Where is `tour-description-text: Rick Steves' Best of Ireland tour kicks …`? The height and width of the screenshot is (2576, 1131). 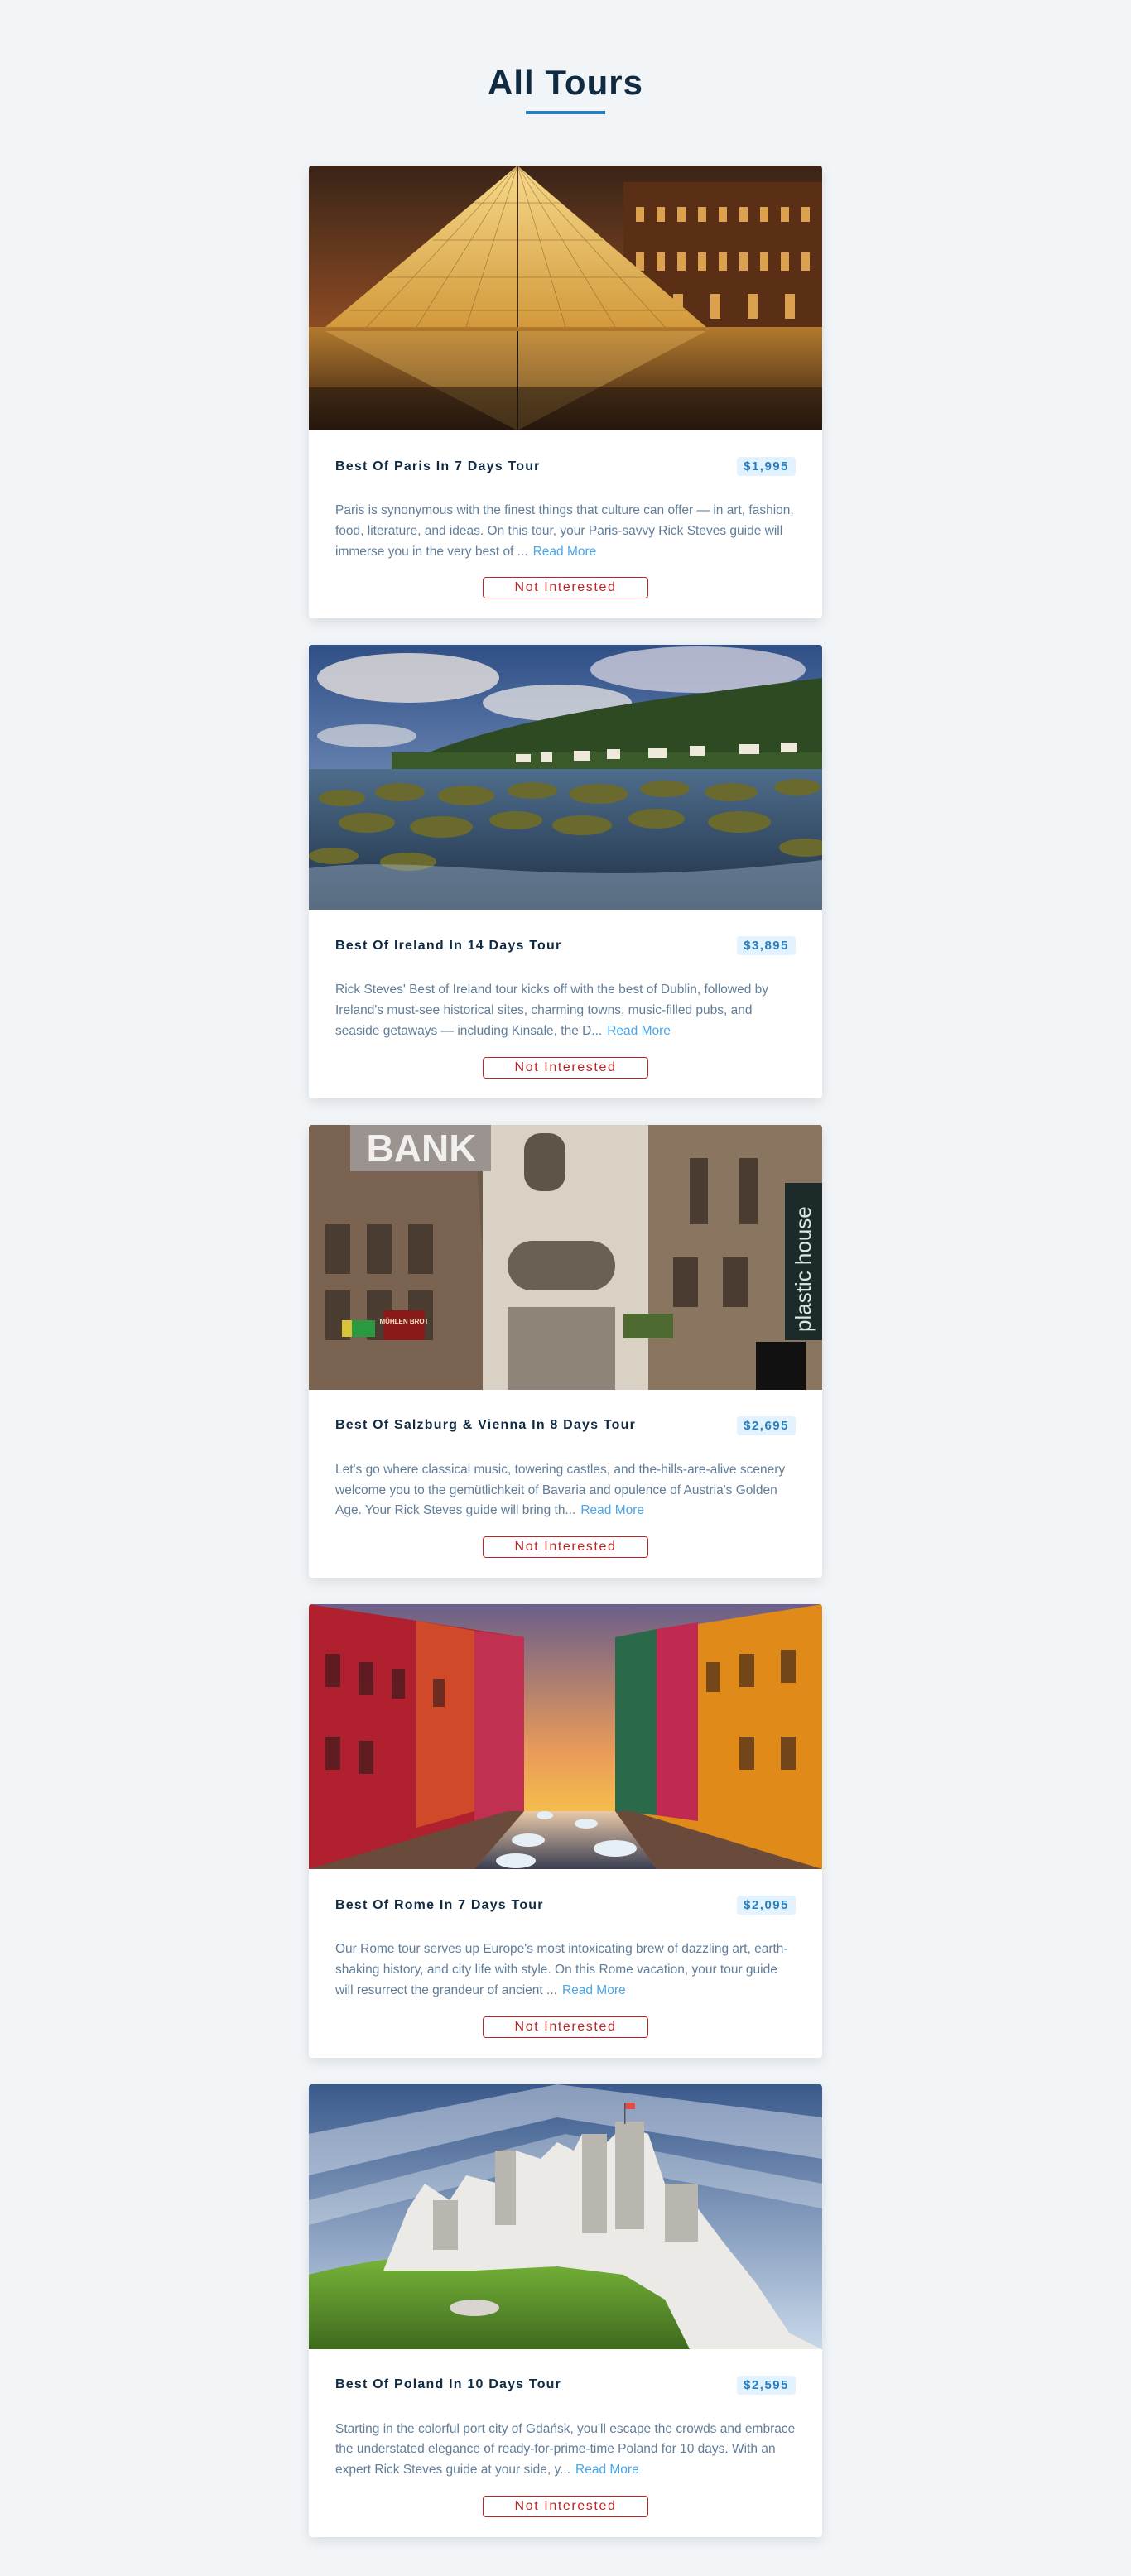 tour-description-text: Rick Steves' Best of Ireland tour kicks … is located at coordinates (552, 1010).